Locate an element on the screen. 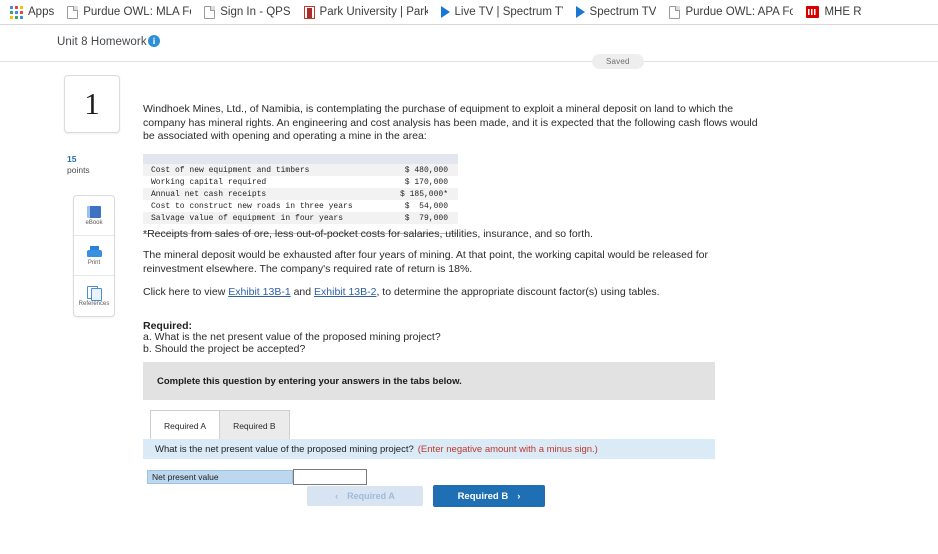  ebook-icon is located at coordinates (94, 211).